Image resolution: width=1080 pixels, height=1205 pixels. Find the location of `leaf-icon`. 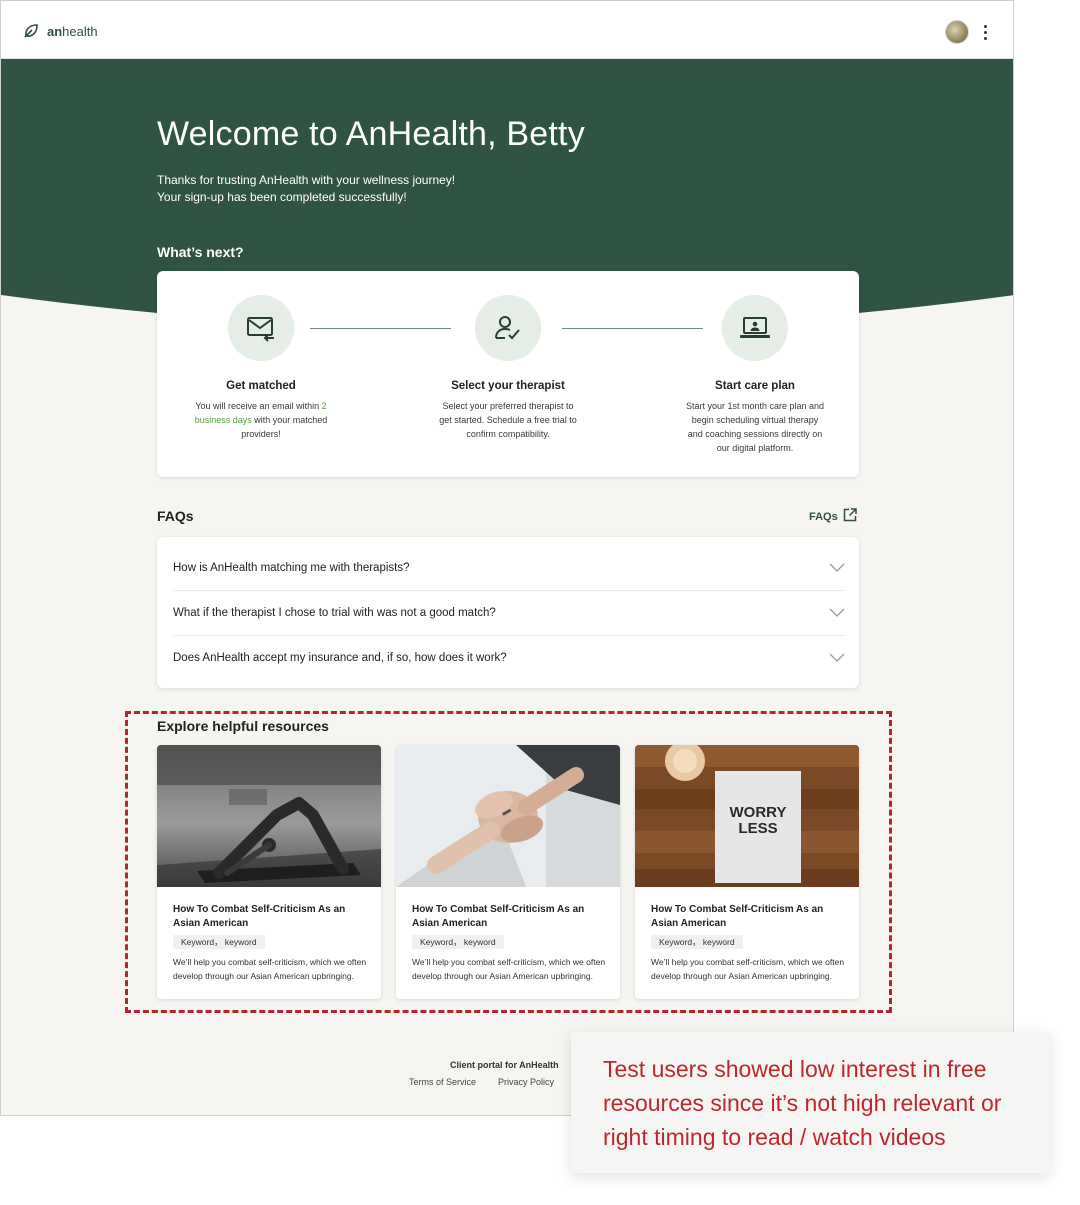

leaf-icon is located at coordinates (31, 31).